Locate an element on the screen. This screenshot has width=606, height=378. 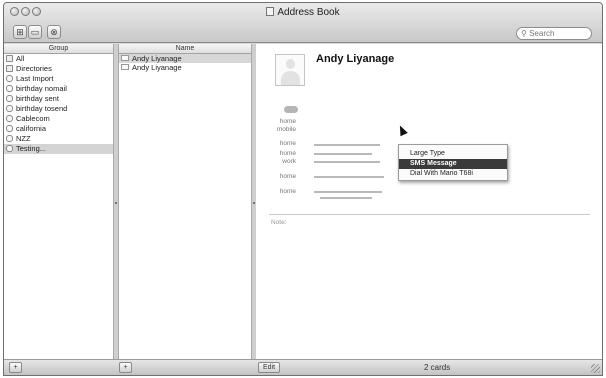
search-field: ⚲ Search is located at coordinates (554, 33).